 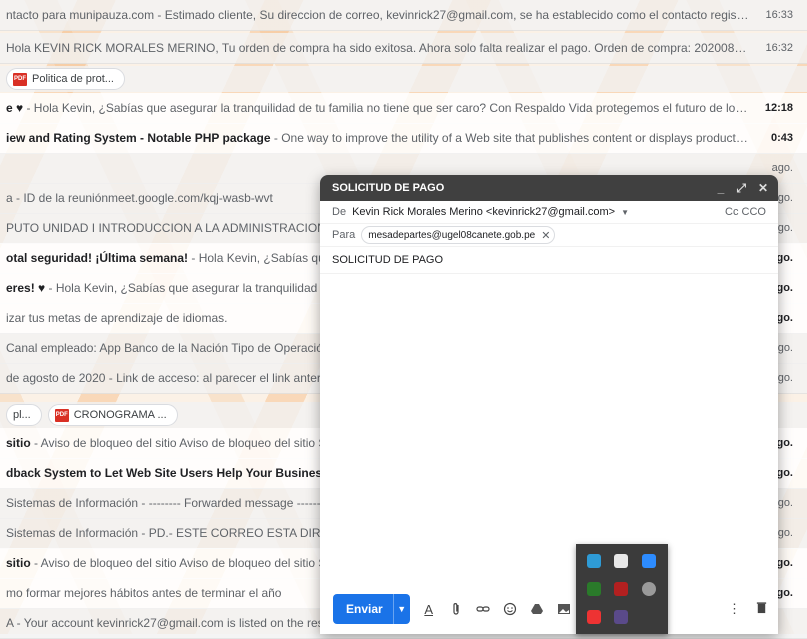 What do you see at coordinates (549, 188) in the screenshot?
I see `compose-header: SOLICITUD DE PAGO _ ⤢ ✕` at bounding box center [549, 188].